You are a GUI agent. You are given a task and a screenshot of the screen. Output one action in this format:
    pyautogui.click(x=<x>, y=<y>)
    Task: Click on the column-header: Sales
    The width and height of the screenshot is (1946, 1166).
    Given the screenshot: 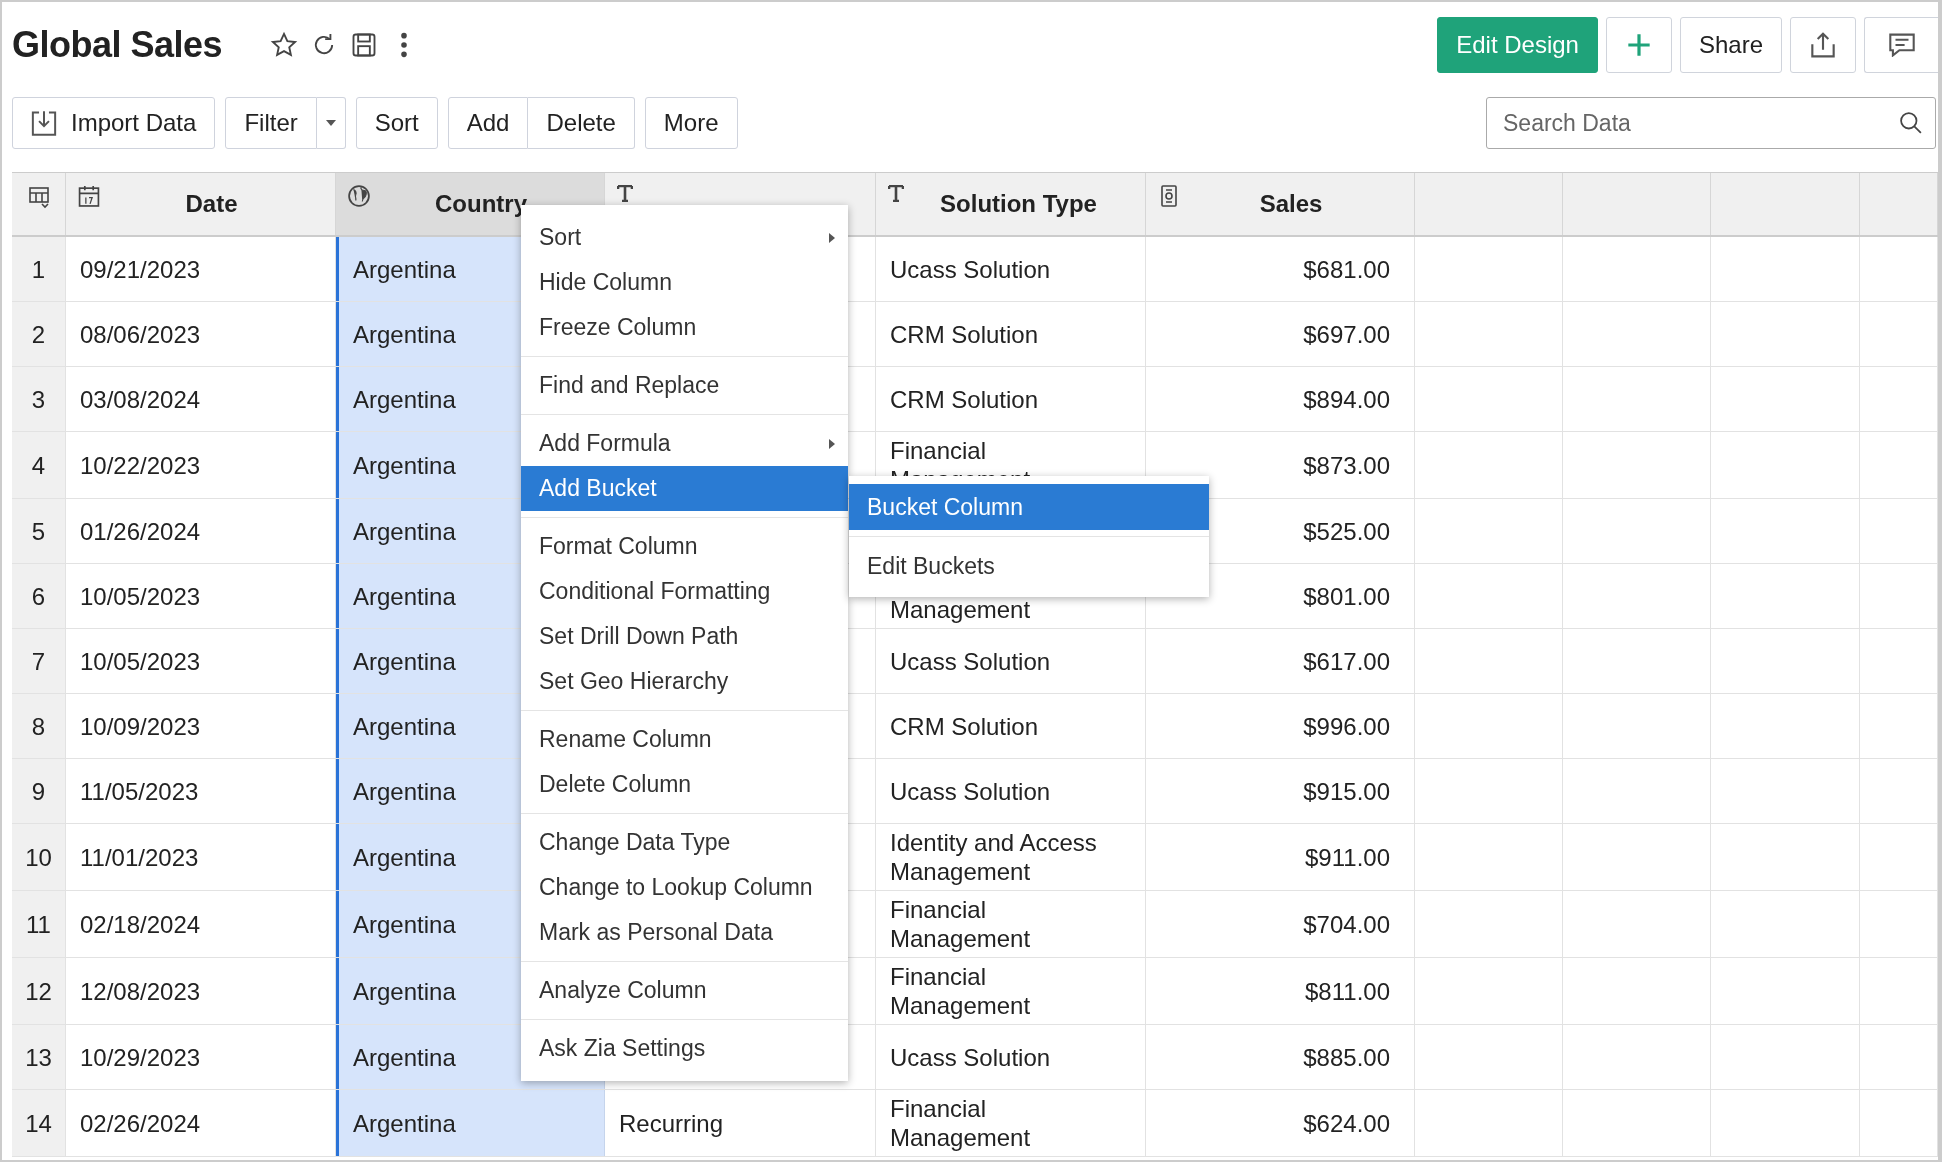 What is the action you would take?
    pyautogui.click(x=1280, y=204)
    